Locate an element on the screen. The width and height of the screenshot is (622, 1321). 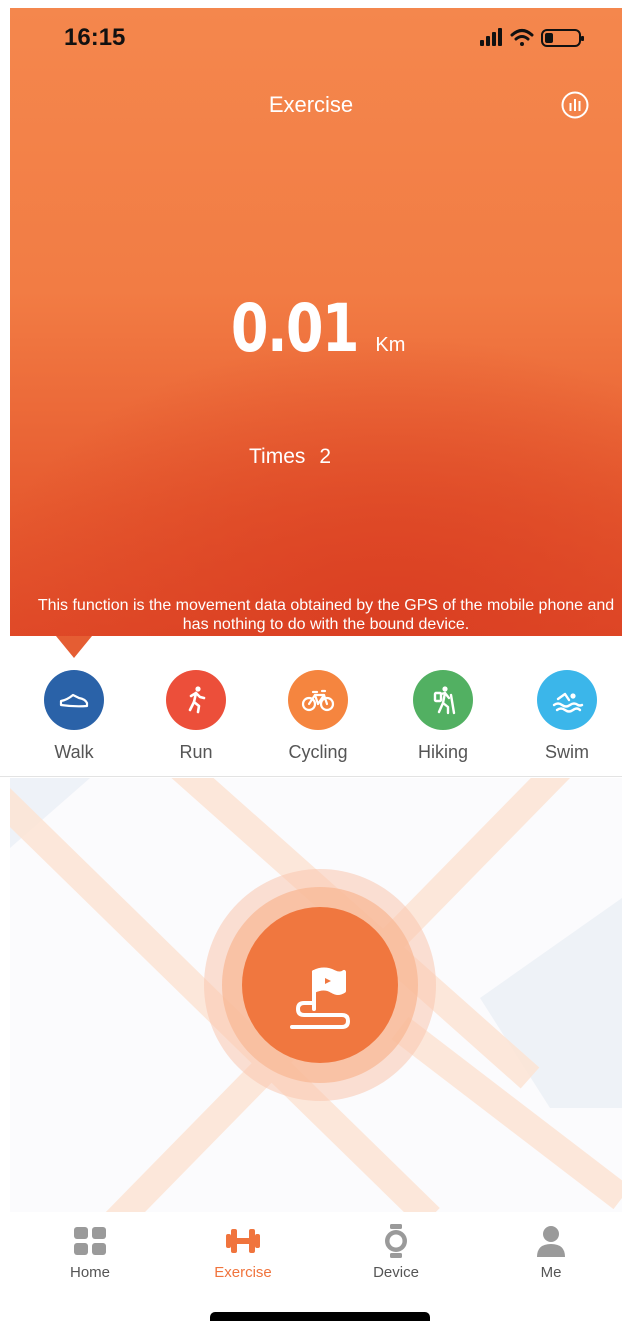
distance-unit: Km is located at coordinates (390, 345).